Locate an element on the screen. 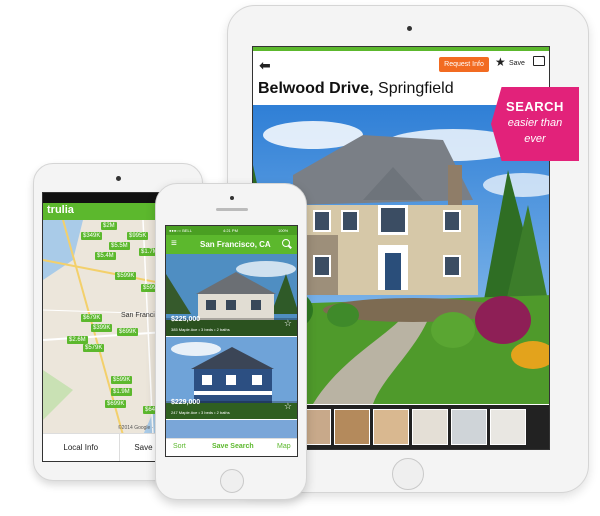 The width and height of the screenshot is (600, 516). map-price-tag: $679K is located at coordinates (92, 318).